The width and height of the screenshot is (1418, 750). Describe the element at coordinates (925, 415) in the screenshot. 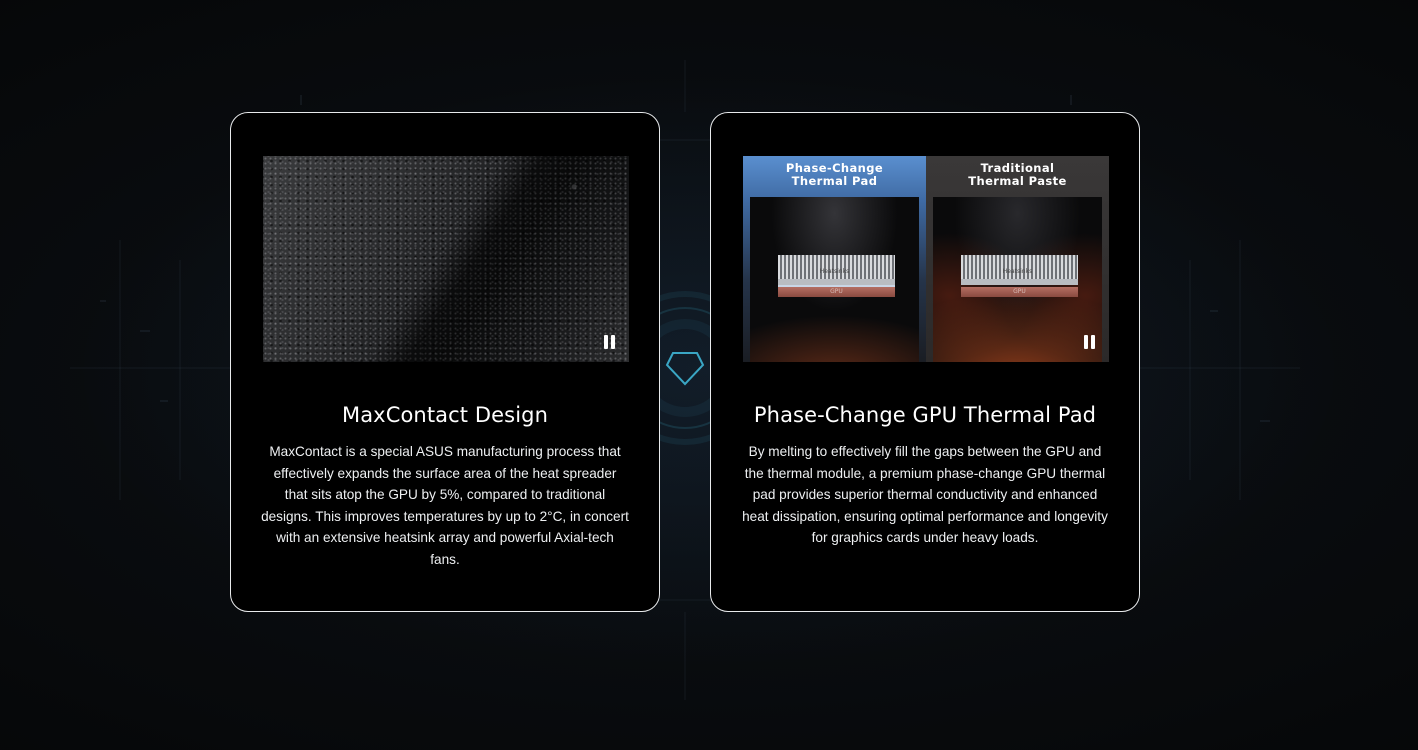

I see `card-title: Phase-Change GPU Thermal Pad` at that location.